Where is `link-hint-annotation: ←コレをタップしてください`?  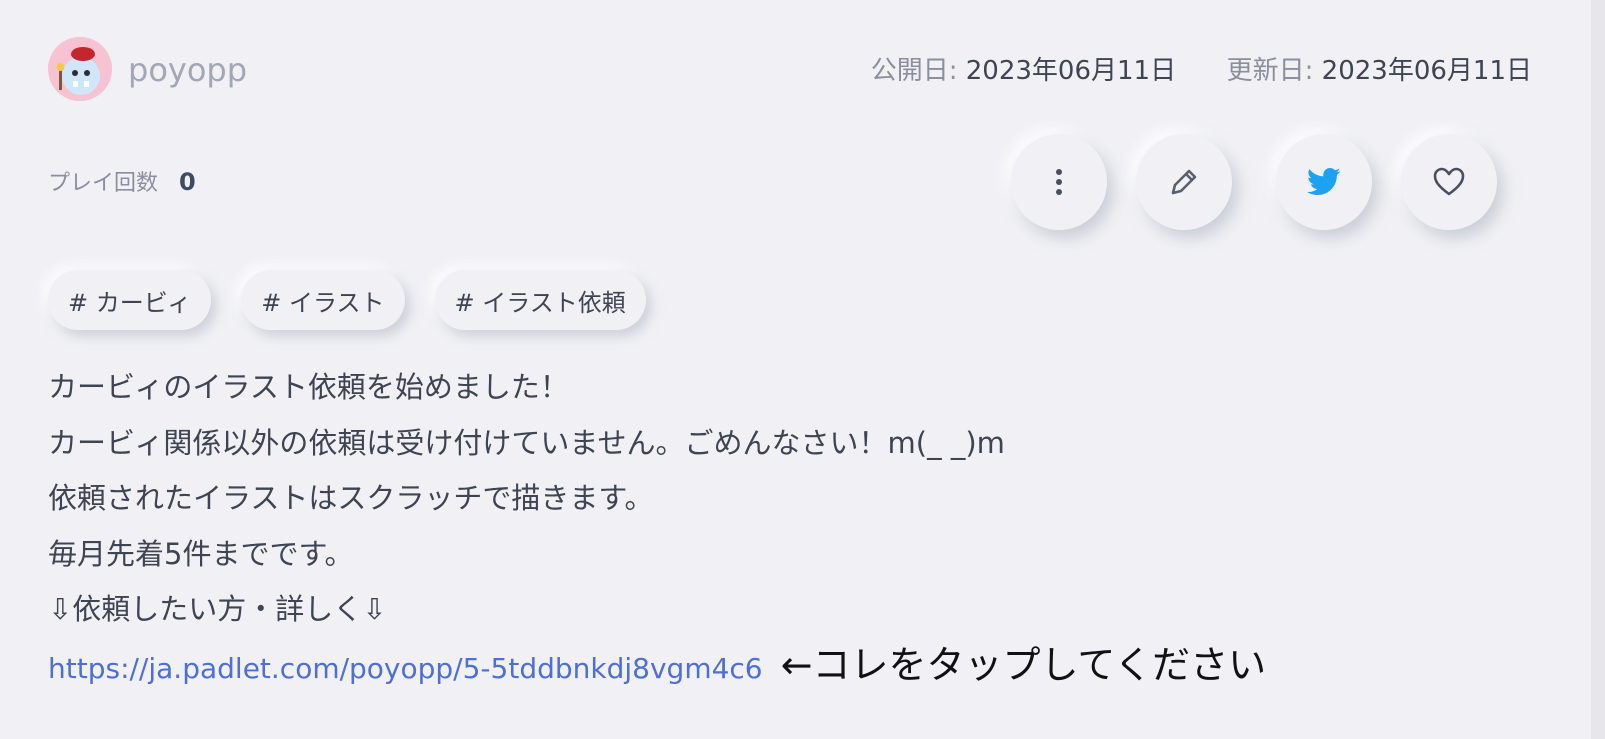 link-hint-annotation: ←コレをタップしてください is located at coordinates (1023, 664).